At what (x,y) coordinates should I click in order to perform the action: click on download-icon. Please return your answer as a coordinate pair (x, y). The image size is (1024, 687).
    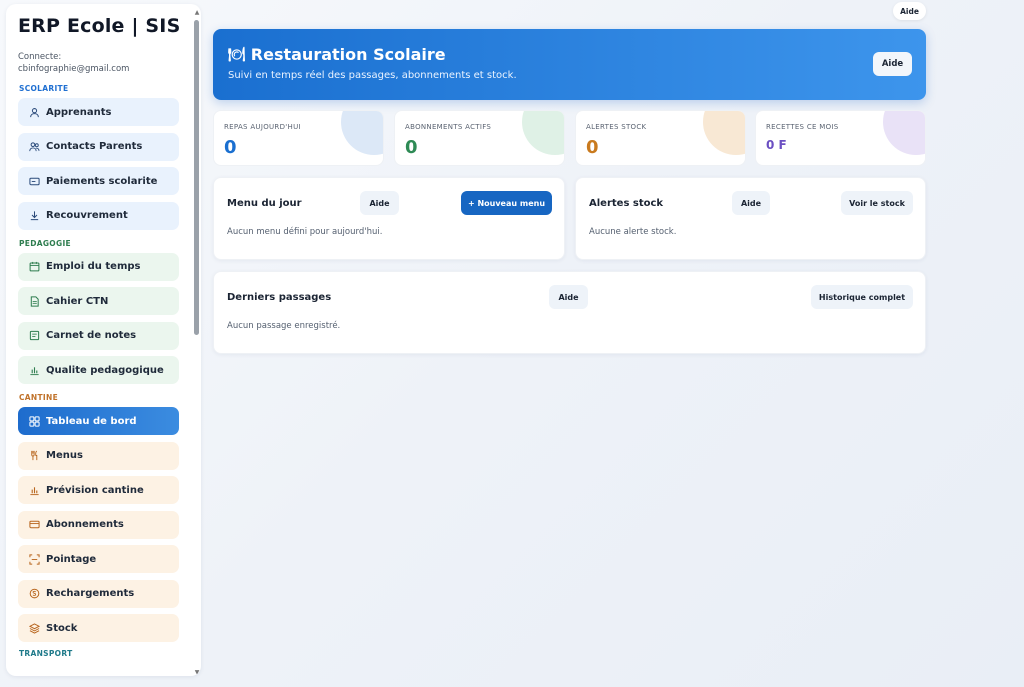
    Looking at the image, I should click on (34, 216).